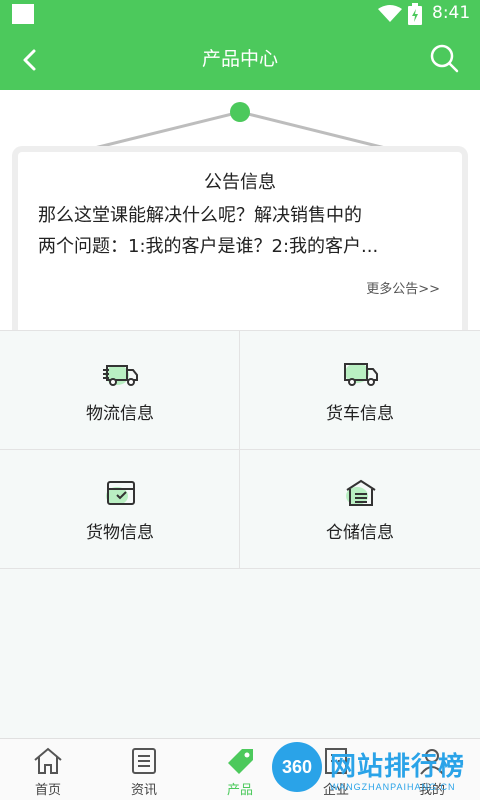  Describe the element at coordinates (120, 533) in the screenshot. I see `grid-item-label: 货物信息` at that location.